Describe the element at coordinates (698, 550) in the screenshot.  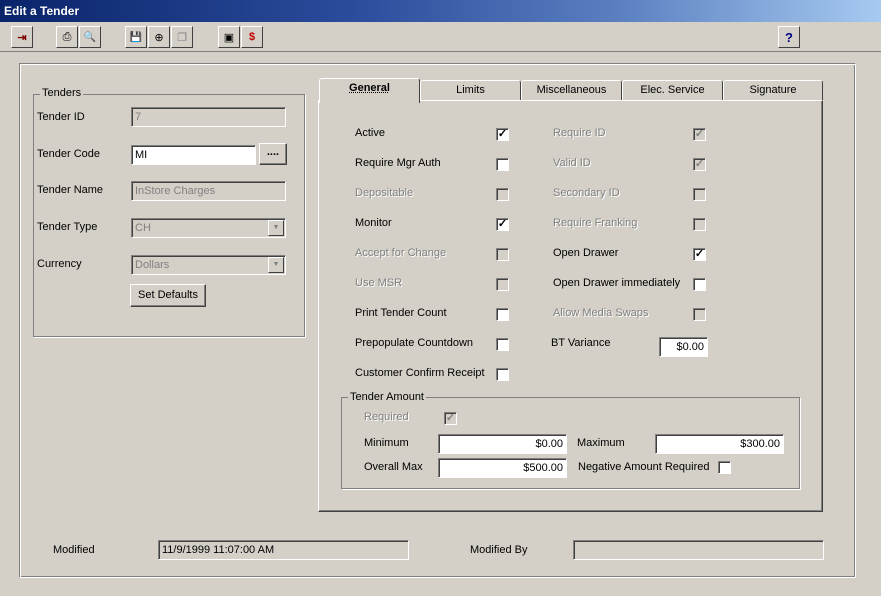
I see `modified-by-field` at that location.